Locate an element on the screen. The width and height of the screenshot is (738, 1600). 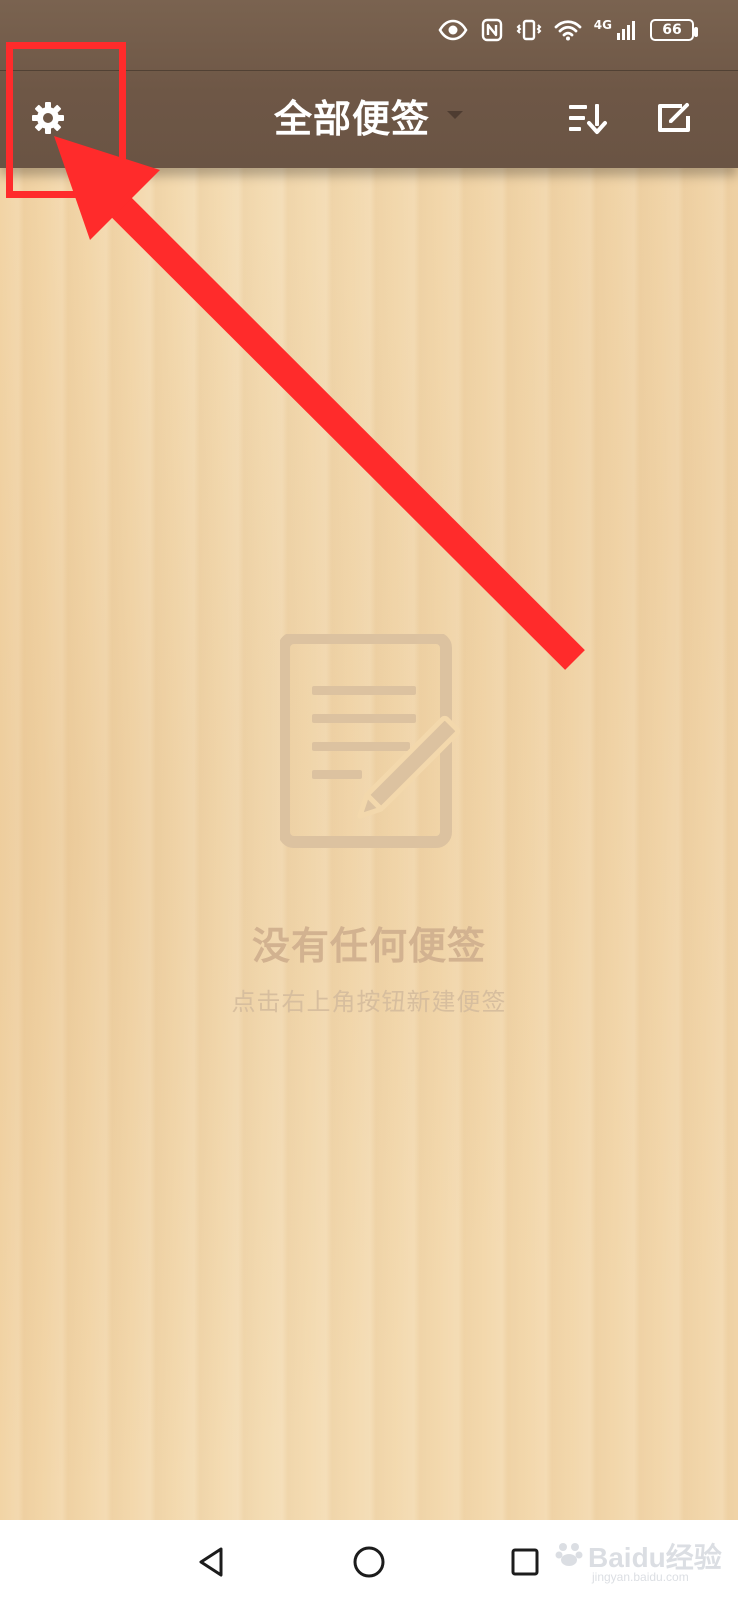
vibrate-icon is located at coordinates (529, 30).